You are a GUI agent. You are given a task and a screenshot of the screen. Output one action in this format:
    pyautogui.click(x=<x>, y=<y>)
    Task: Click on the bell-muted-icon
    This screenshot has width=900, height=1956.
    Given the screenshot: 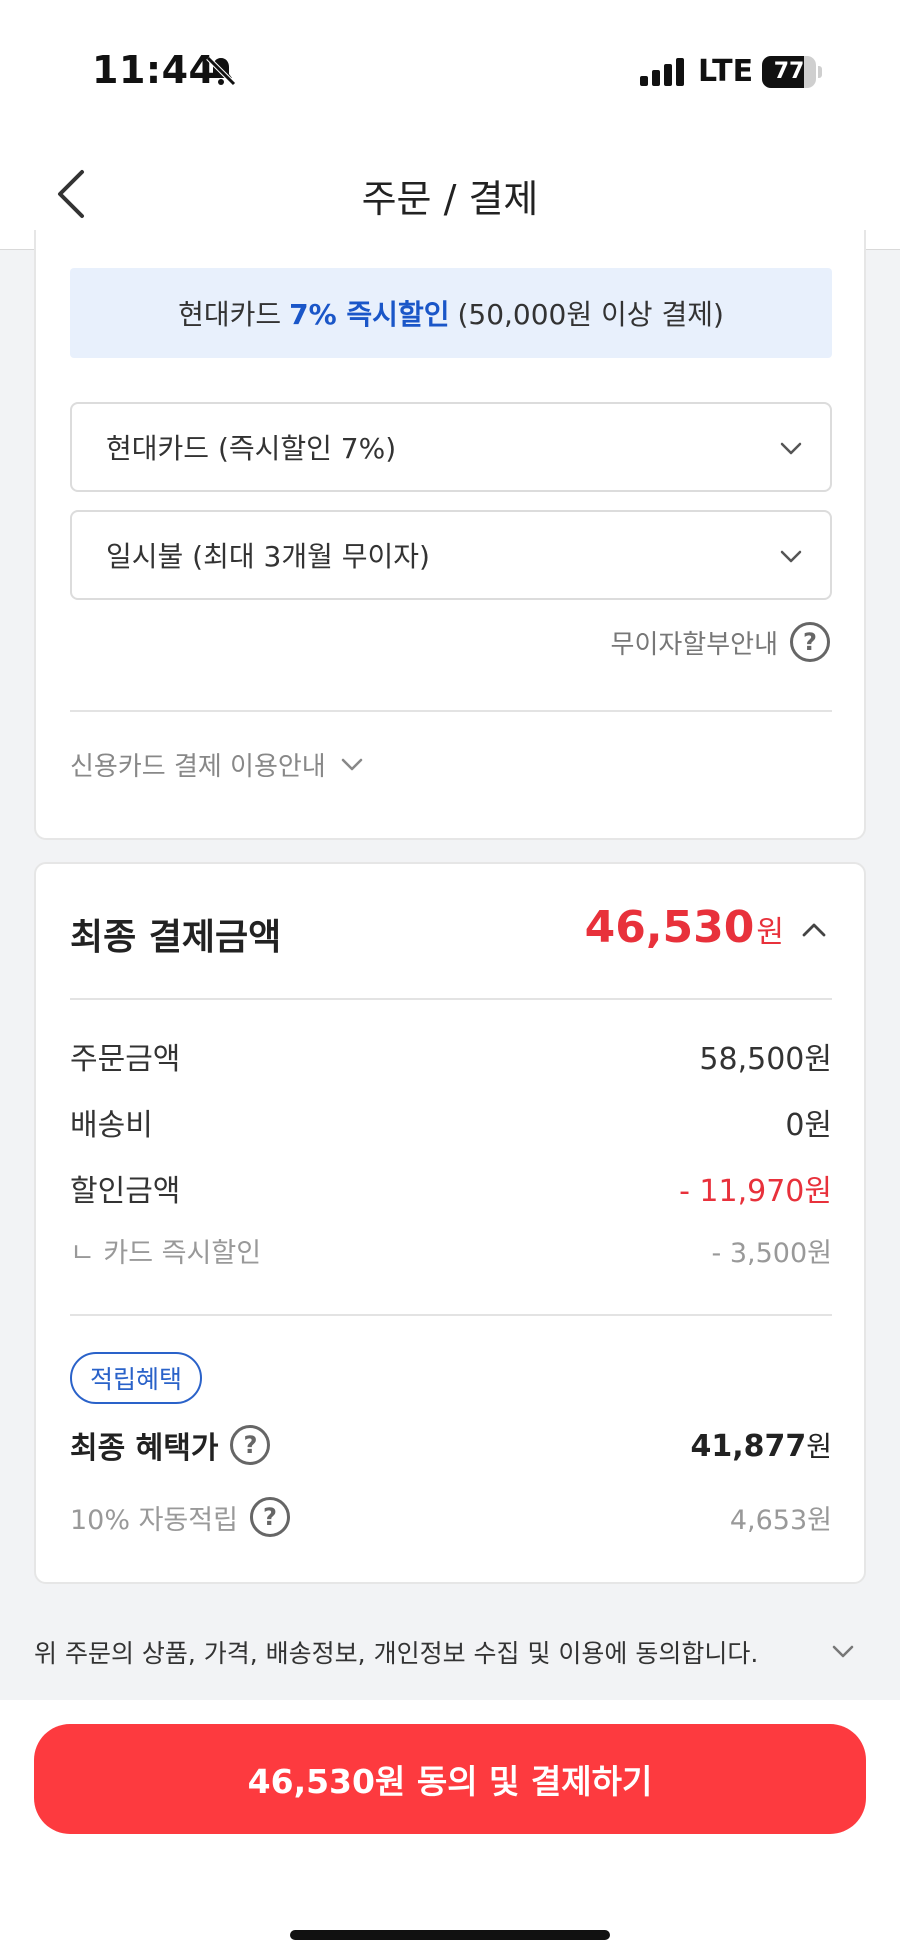 What is the action you would take?
    pyautogui.click(x=221, y=71)
    